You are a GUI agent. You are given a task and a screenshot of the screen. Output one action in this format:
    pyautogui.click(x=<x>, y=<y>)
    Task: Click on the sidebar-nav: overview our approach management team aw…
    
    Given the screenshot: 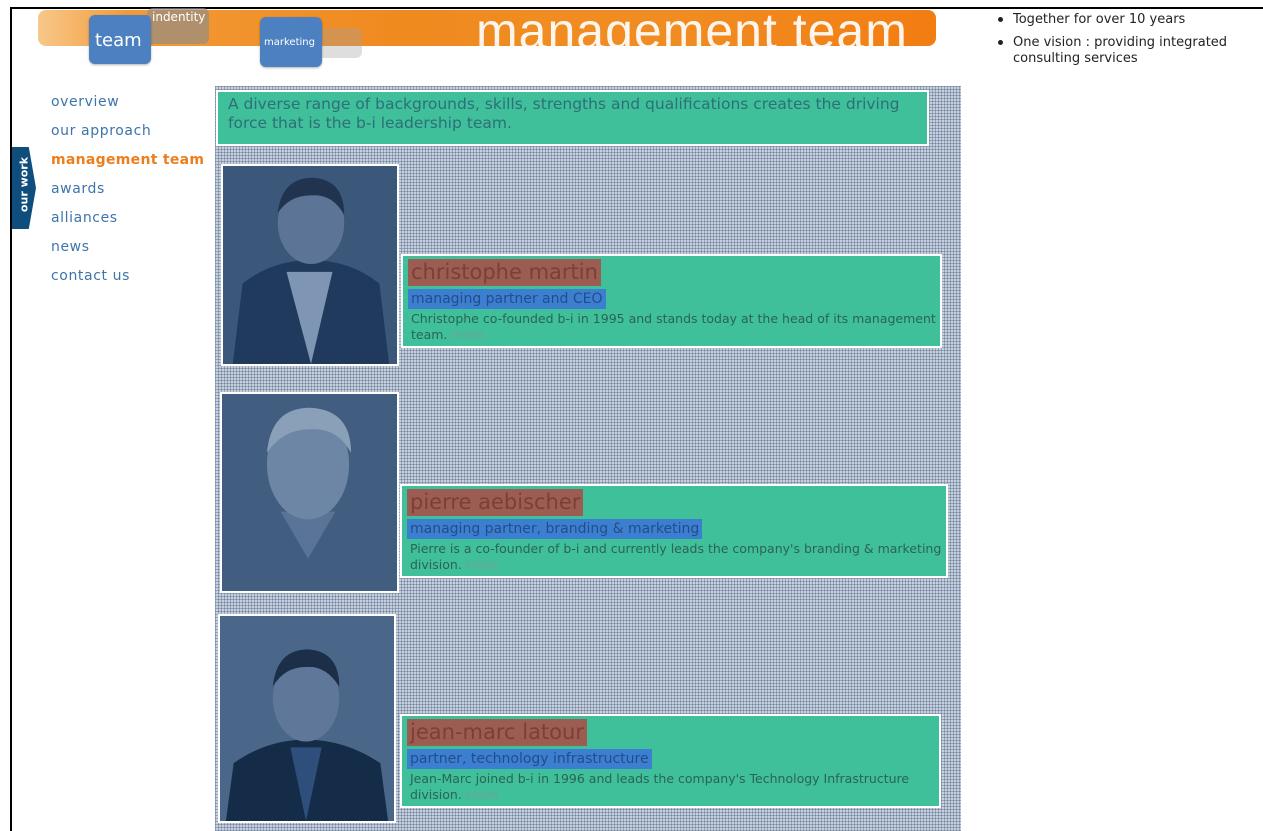 What is the action you would take?
    pyautogui.click(x=127, y=194)
    